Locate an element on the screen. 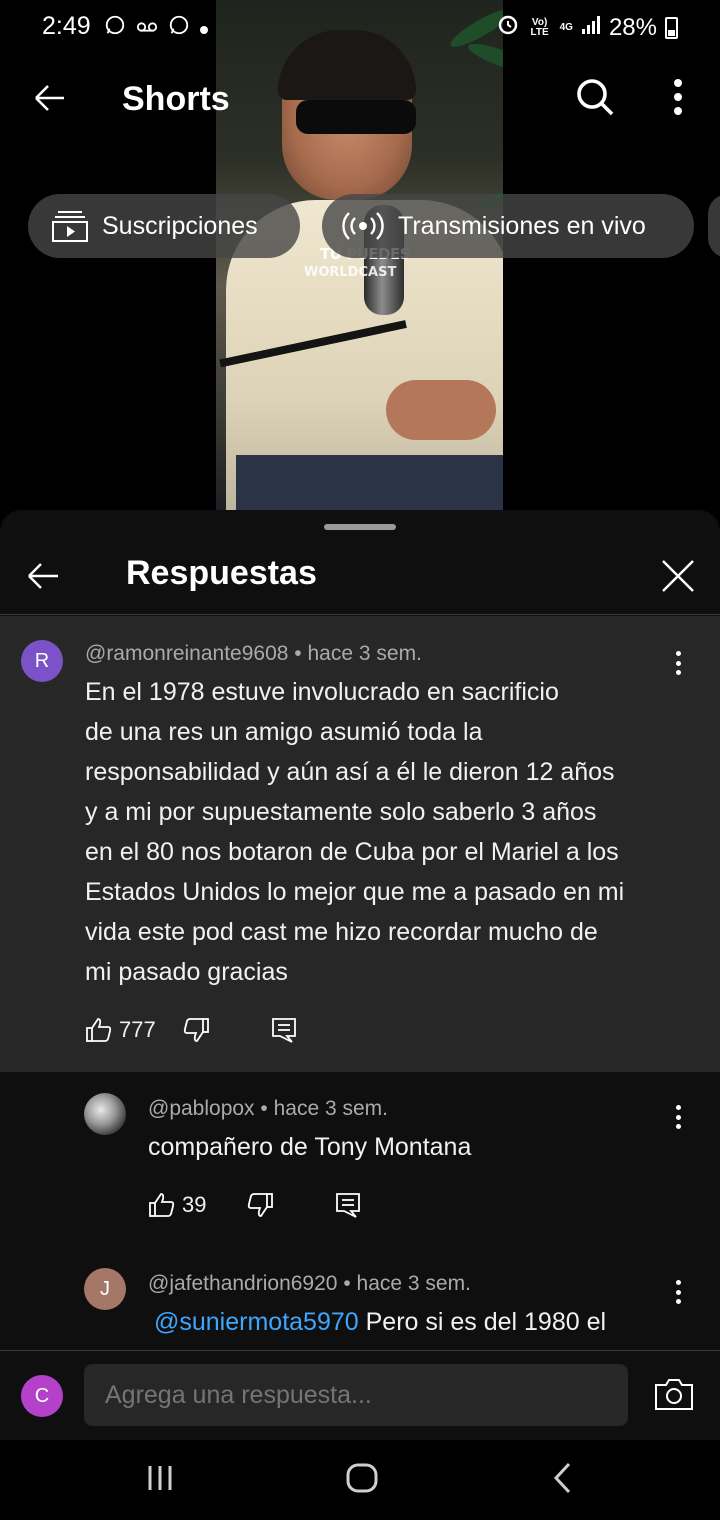 The width and height of the screenshot is (720, 1520). page-title: Shorts is located at coordinates (176, 99).